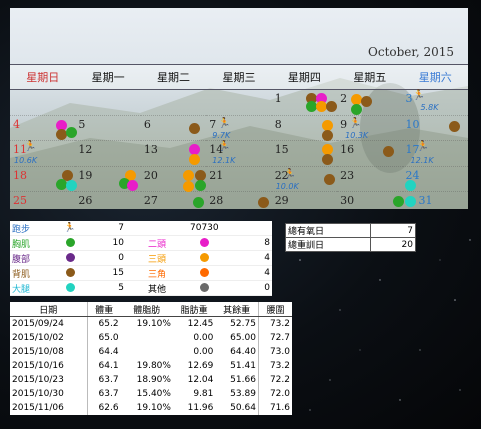  What do you see at coordinates (43, 179) in the screenshot?
I see `day-cell-18: 18` at bounding box center [43, 179].